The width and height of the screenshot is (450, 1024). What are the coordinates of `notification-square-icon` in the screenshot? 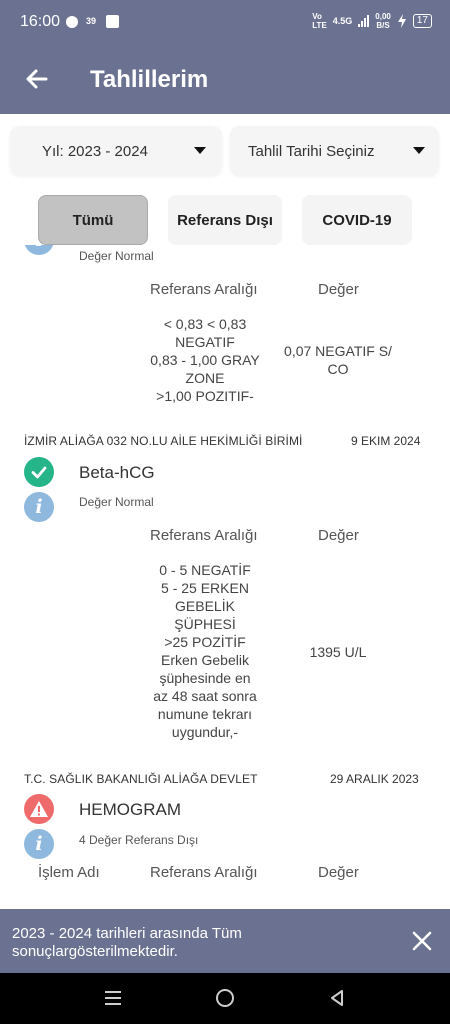 It's located at (112, 21).